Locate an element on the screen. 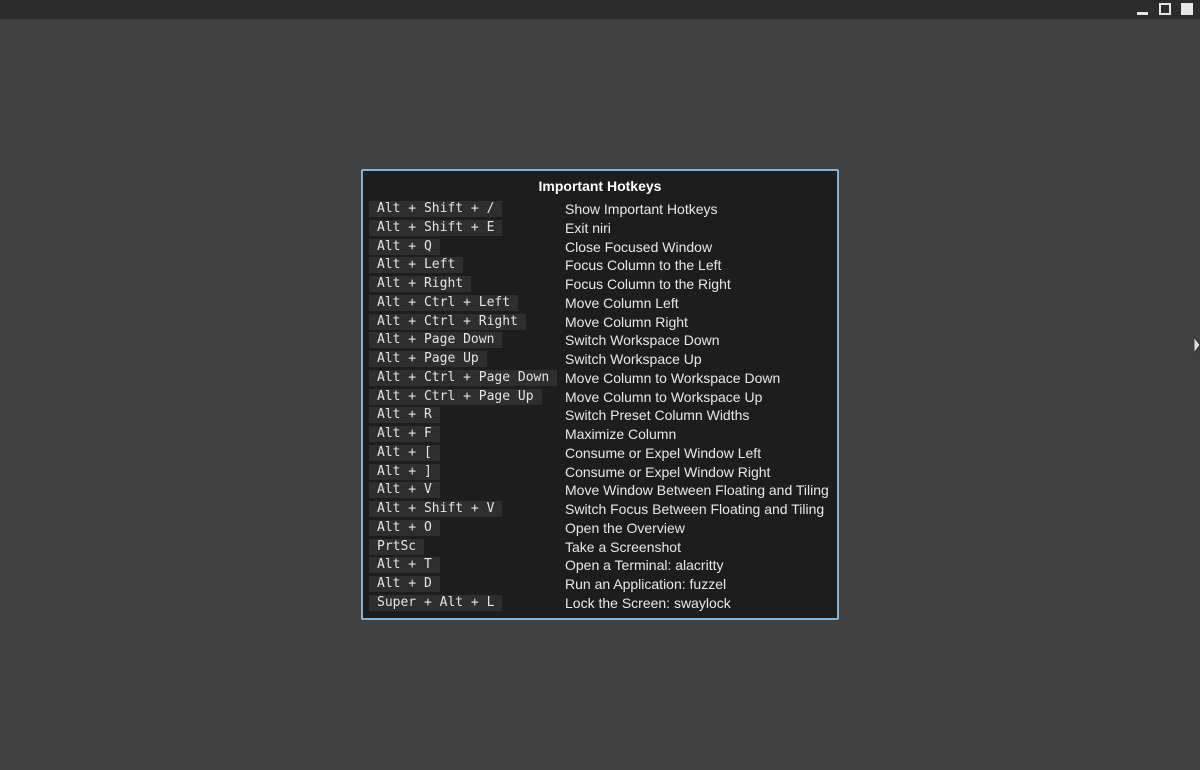 Image resolution: width=1200 pixels, height=770 pixels. hotkey-action: Show Important Hotkeys is located at coordinates (641, 209).